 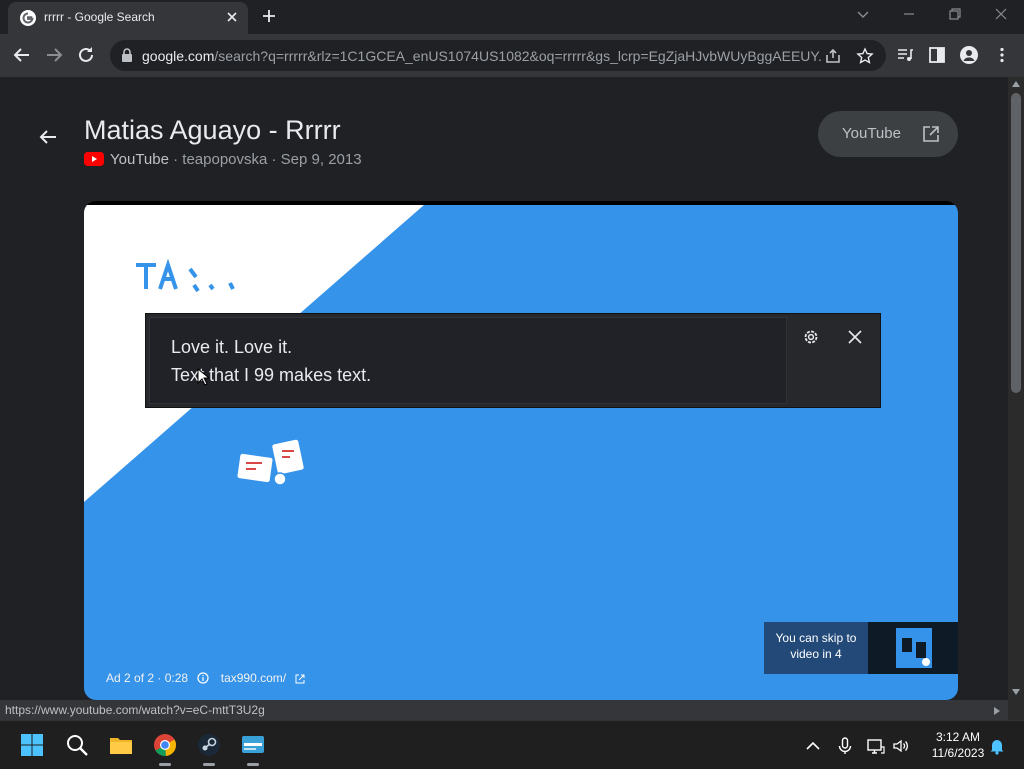 I want to click on scroll-up-icon, so click(x=1016, y=84).